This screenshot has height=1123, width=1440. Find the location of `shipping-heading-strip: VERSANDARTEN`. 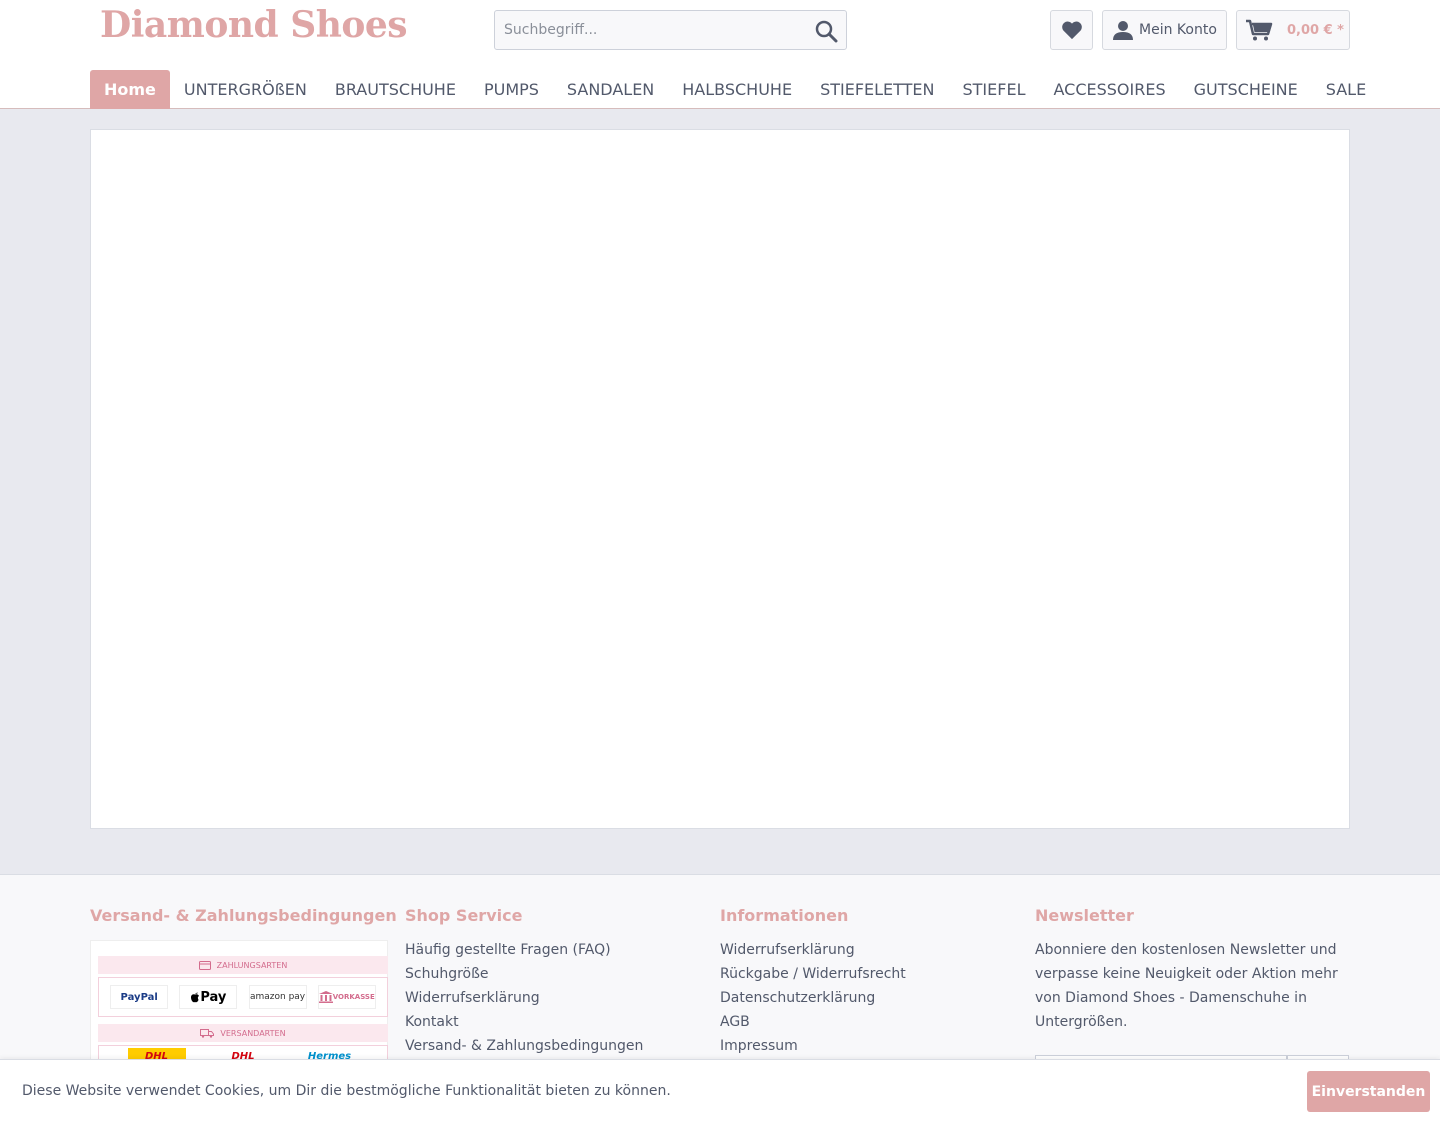

shipping-heading-strip: VERSANDARTEN is located at coordinates (243, 1033).